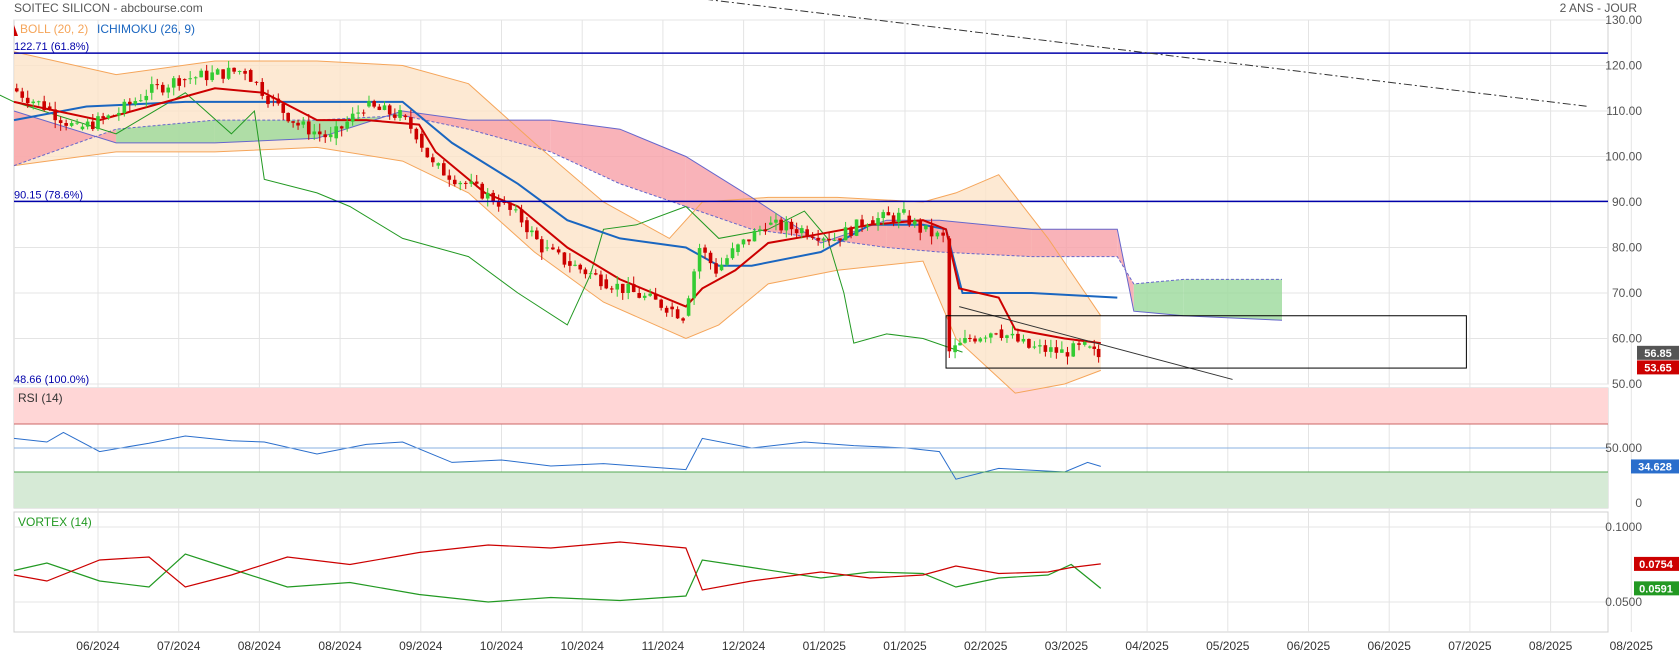 The image size is (1679, 662). I want to click on time-axis-tick: 03/2025, so click(1067, 646).